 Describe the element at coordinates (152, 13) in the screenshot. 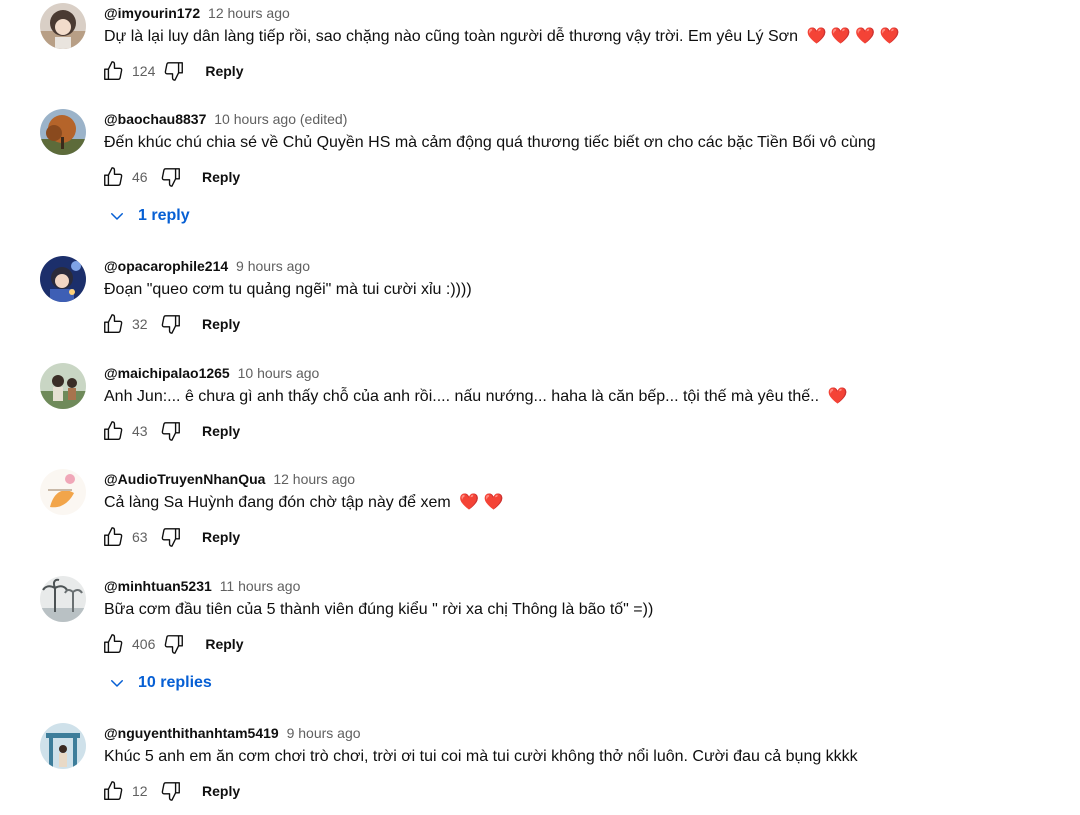

I see `comment-author: @imyourin172` at that location.